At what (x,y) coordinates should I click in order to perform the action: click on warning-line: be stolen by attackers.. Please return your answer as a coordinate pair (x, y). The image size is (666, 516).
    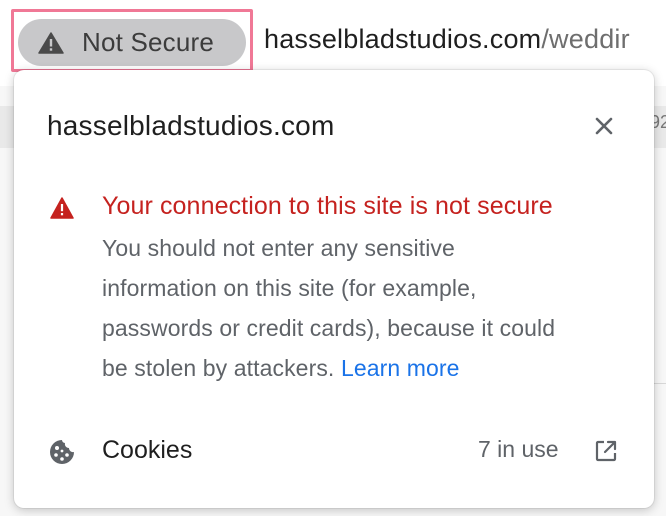
    Looking at the image, I should click on (218, 368).